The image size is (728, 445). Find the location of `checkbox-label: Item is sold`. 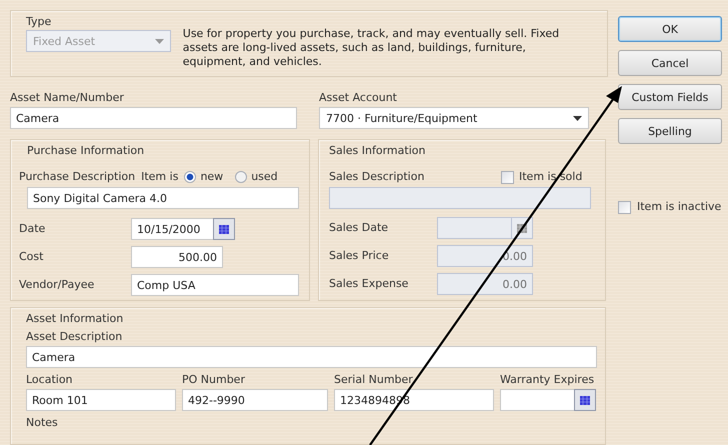

checkbox-label: Item is sold is located at coordinates (550, 177).